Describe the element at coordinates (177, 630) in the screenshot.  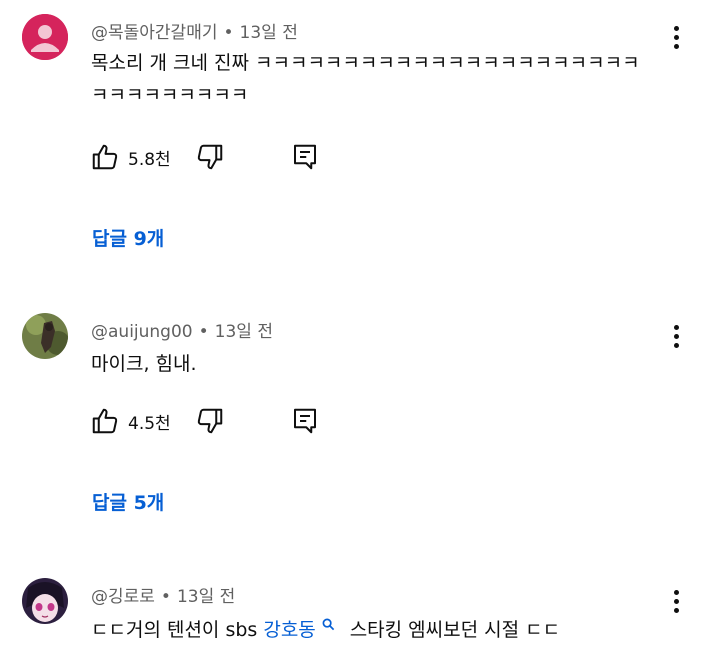
I see `comment-text-part: ㄷㄷ거의 텐션이 sbs` at that location.